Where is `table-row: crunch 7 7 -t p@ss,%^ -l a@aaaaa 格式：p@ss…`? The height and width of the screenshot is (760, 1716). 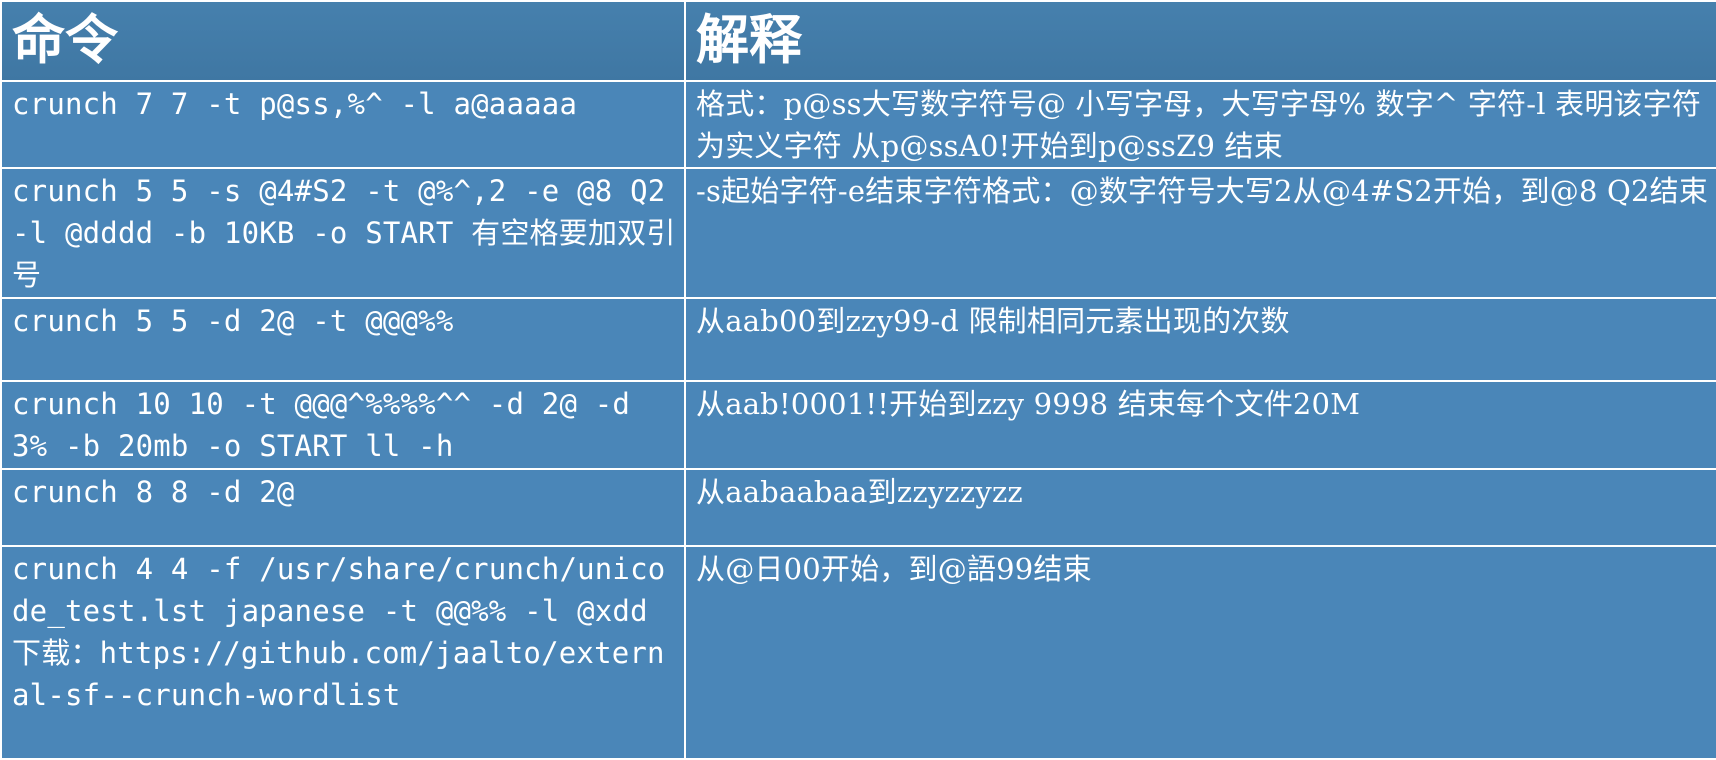
table-row: crunch 7 7 -t p@ss,%^ -l a@aaaaa 格式：p@ss… is located at coordinates (858, 124).